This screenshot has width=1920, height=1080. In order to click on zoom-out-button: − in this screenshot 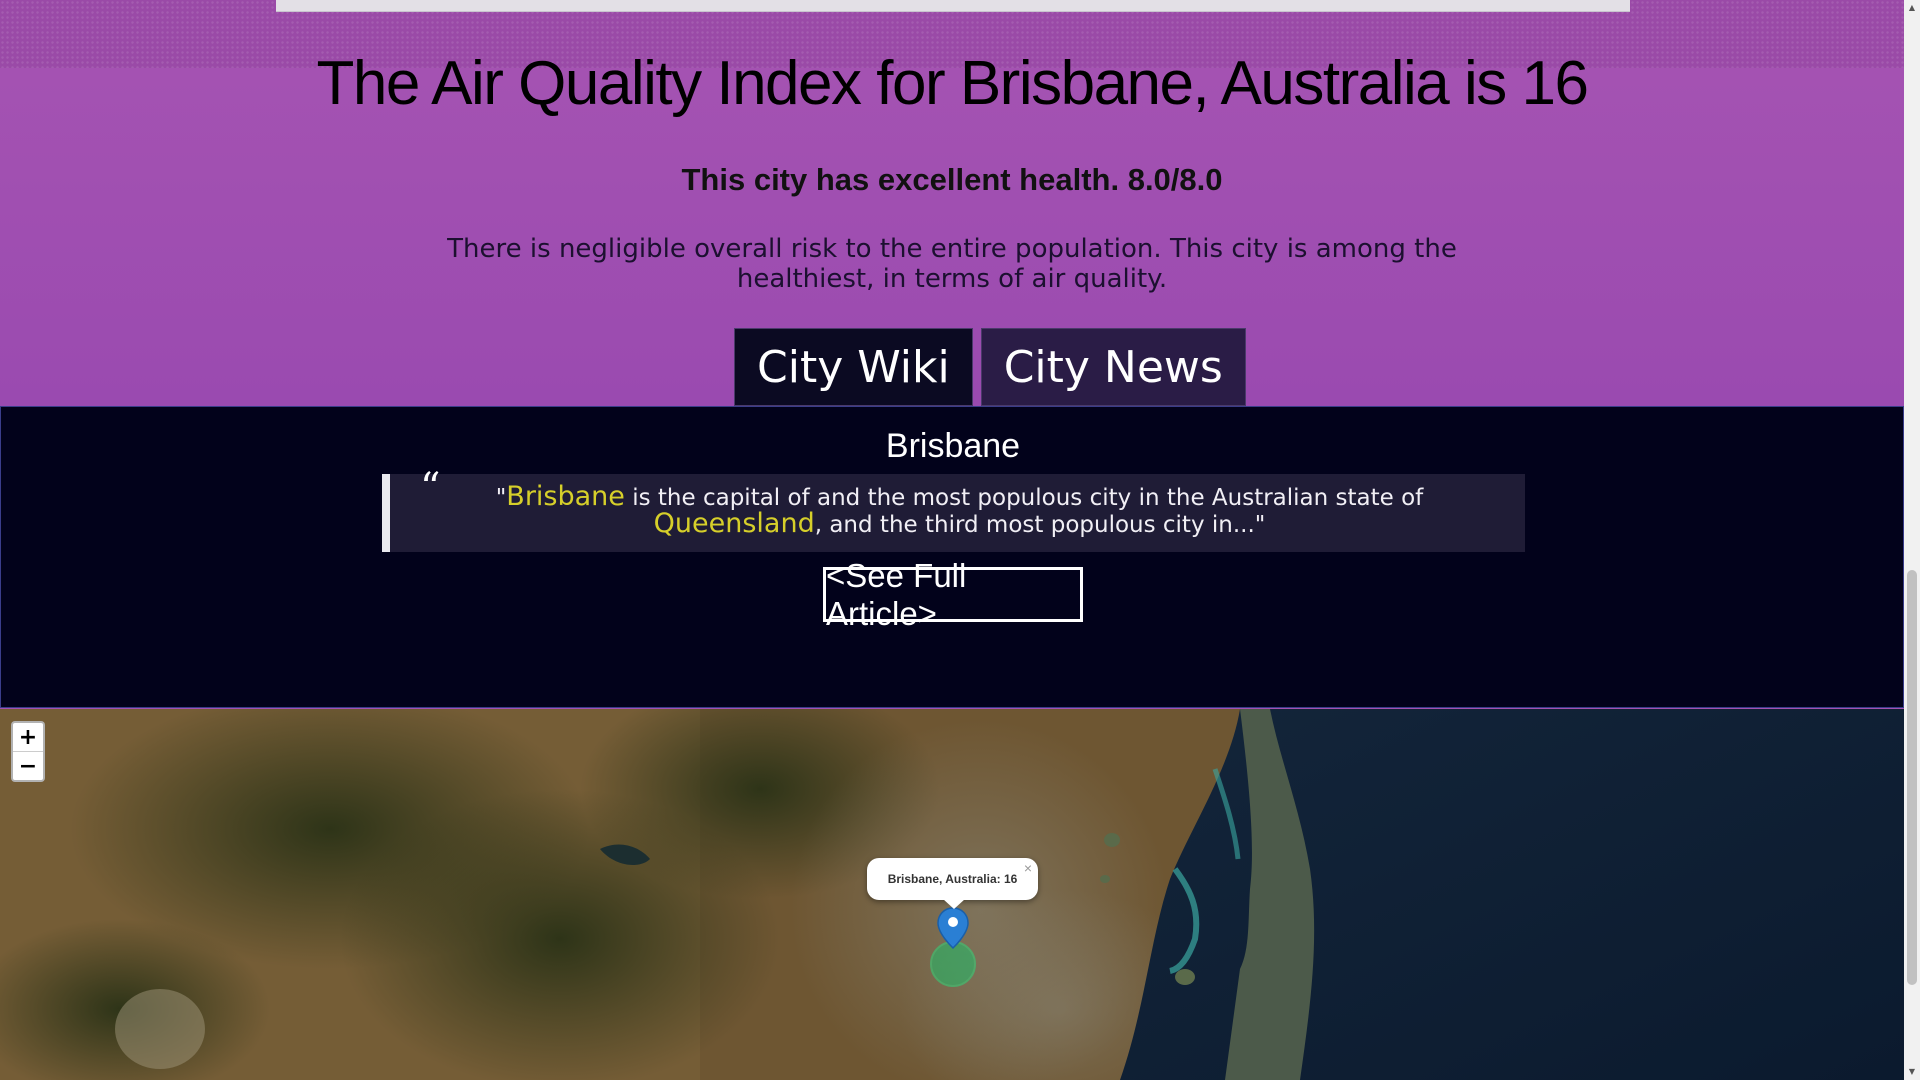, I will do `click(28, 765)`.